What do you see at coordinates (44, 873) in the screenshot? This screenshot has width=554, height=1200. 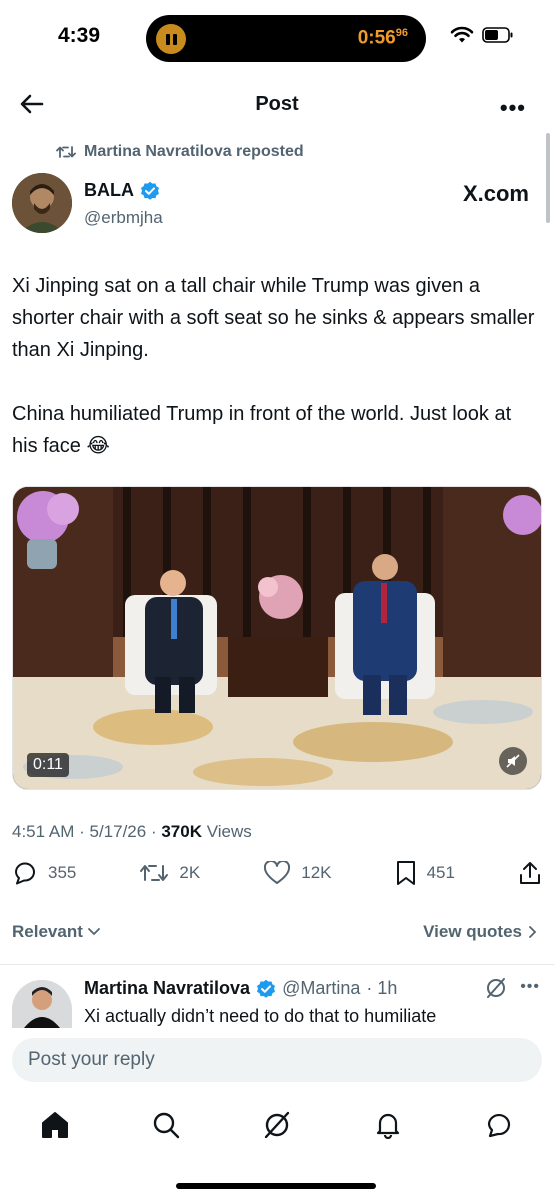 I see `reply-button: 355` at bounding box center [44, 873].